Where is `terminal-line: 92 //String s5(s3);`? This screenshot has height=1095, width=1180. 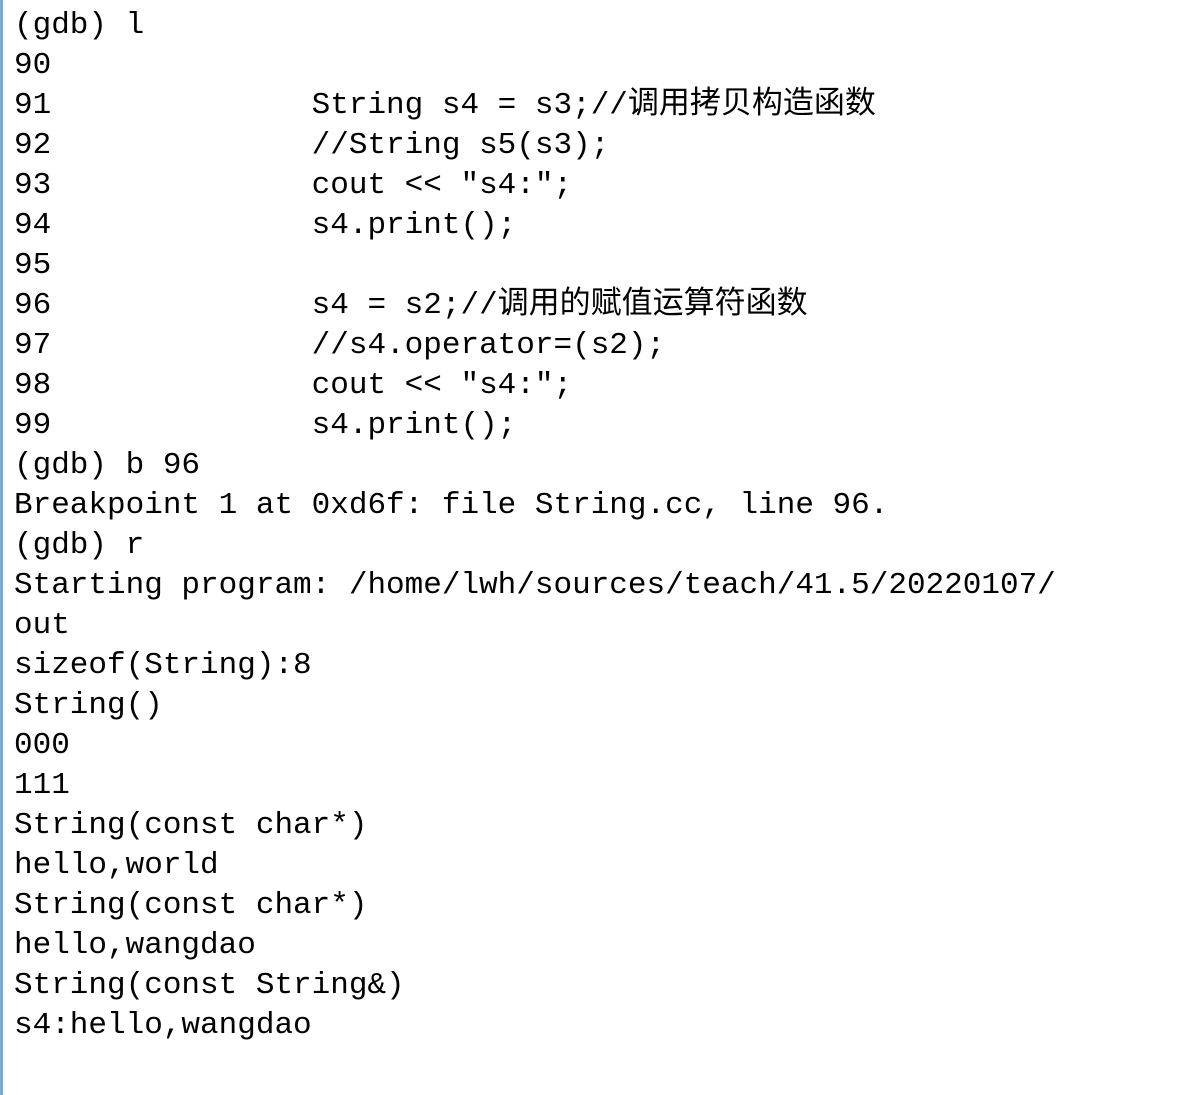 terminal-line: 92 //String s5(s3); is located at coordinates (312, 145).